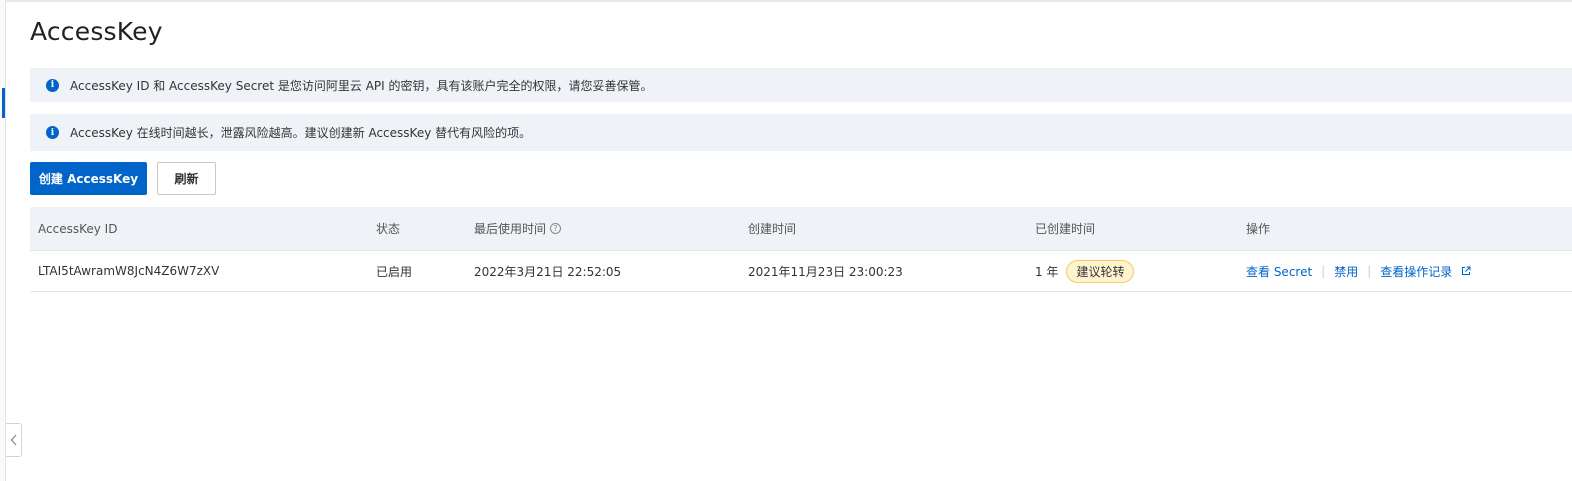 This screenshot has height=481, width=1572. What do you see at coordinates (394, 271) in the screenshot?
I see `status-text: 已启用` at bounding box center [394, 271].